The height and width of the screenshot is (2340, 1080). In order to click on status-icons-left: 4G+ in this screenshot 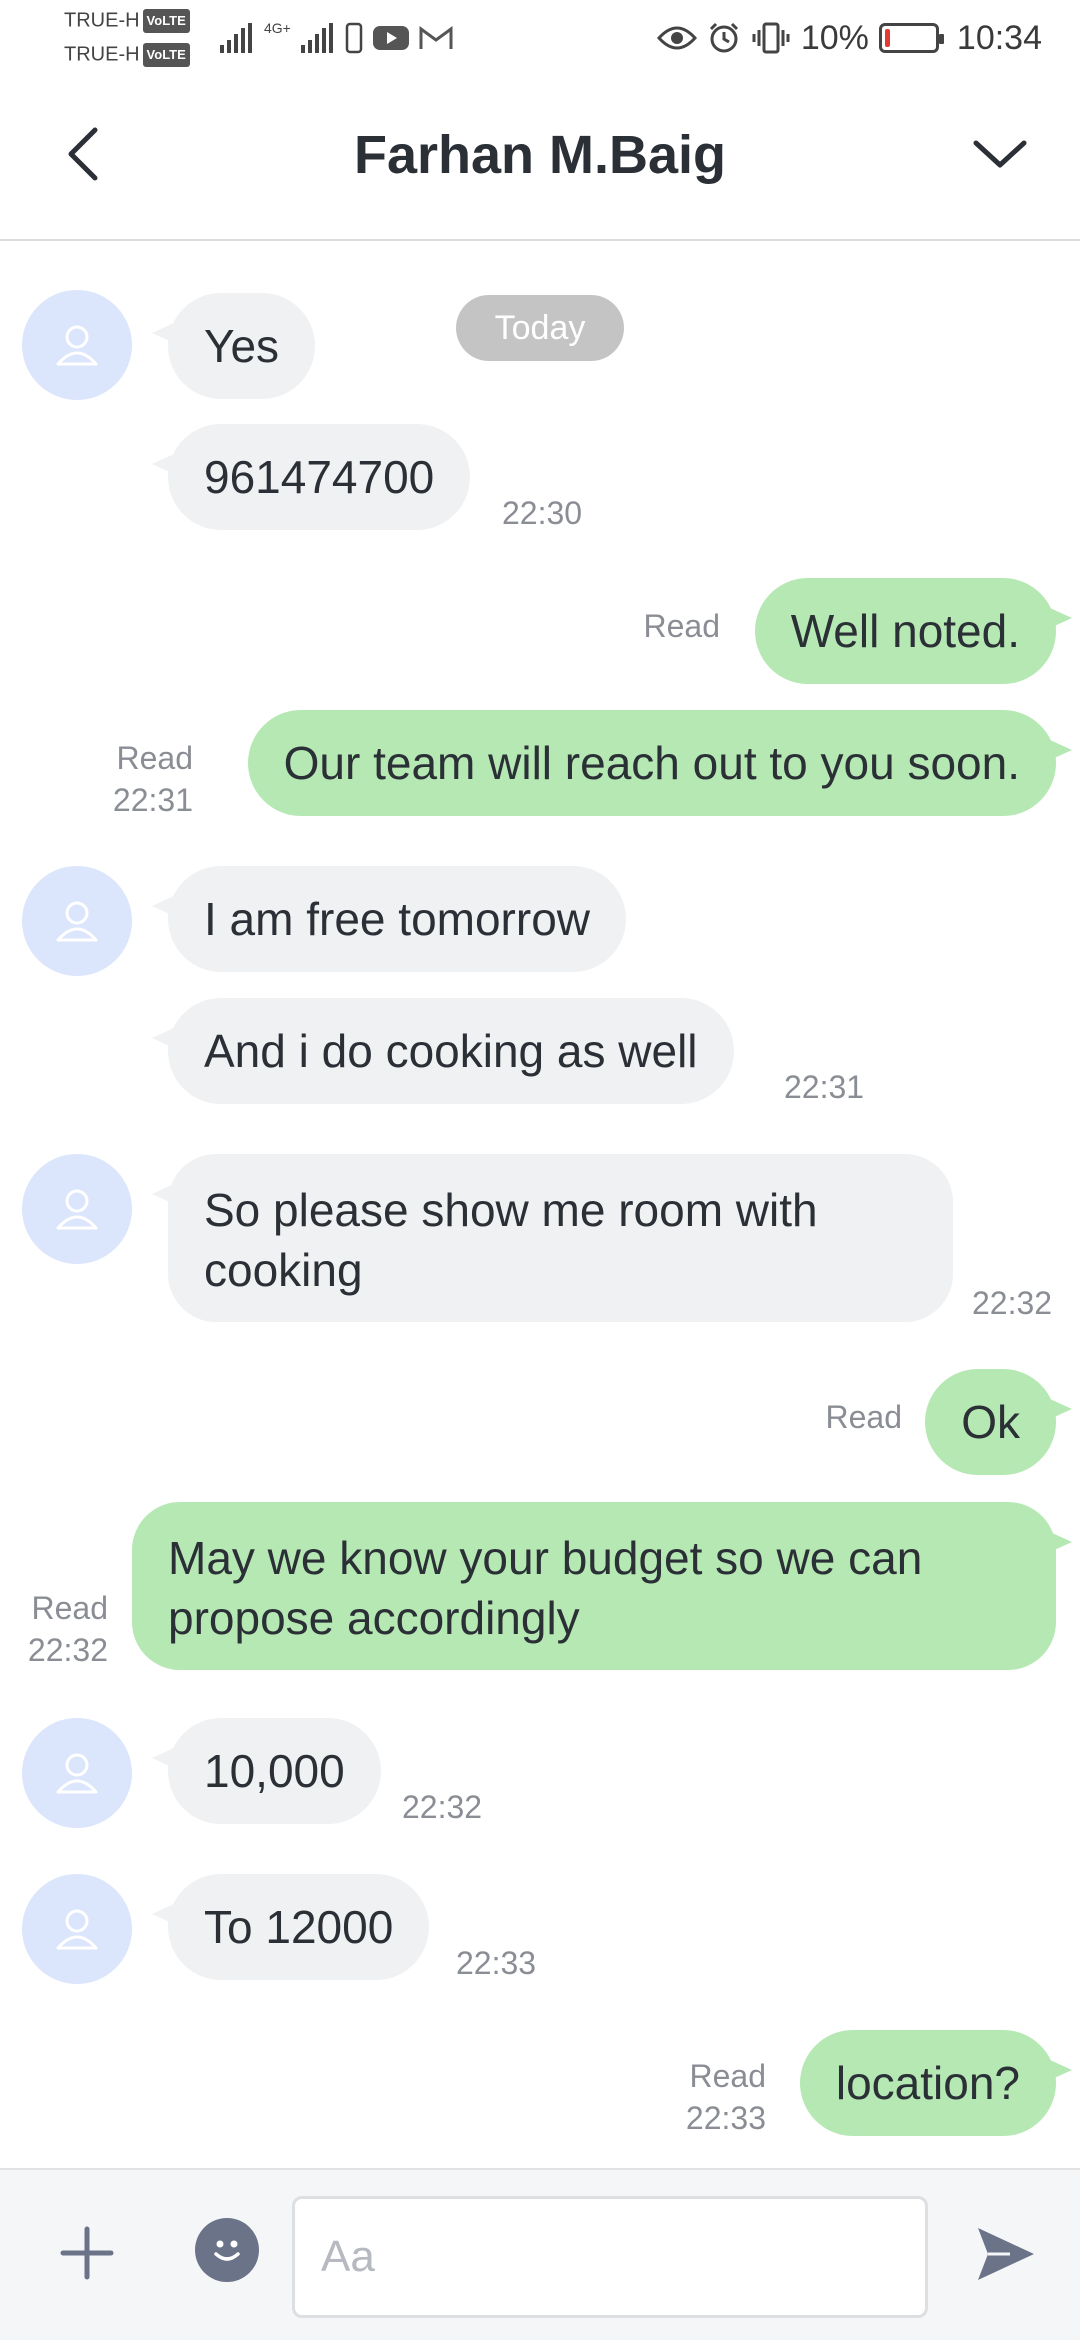, I will do `click(336, 38)`.